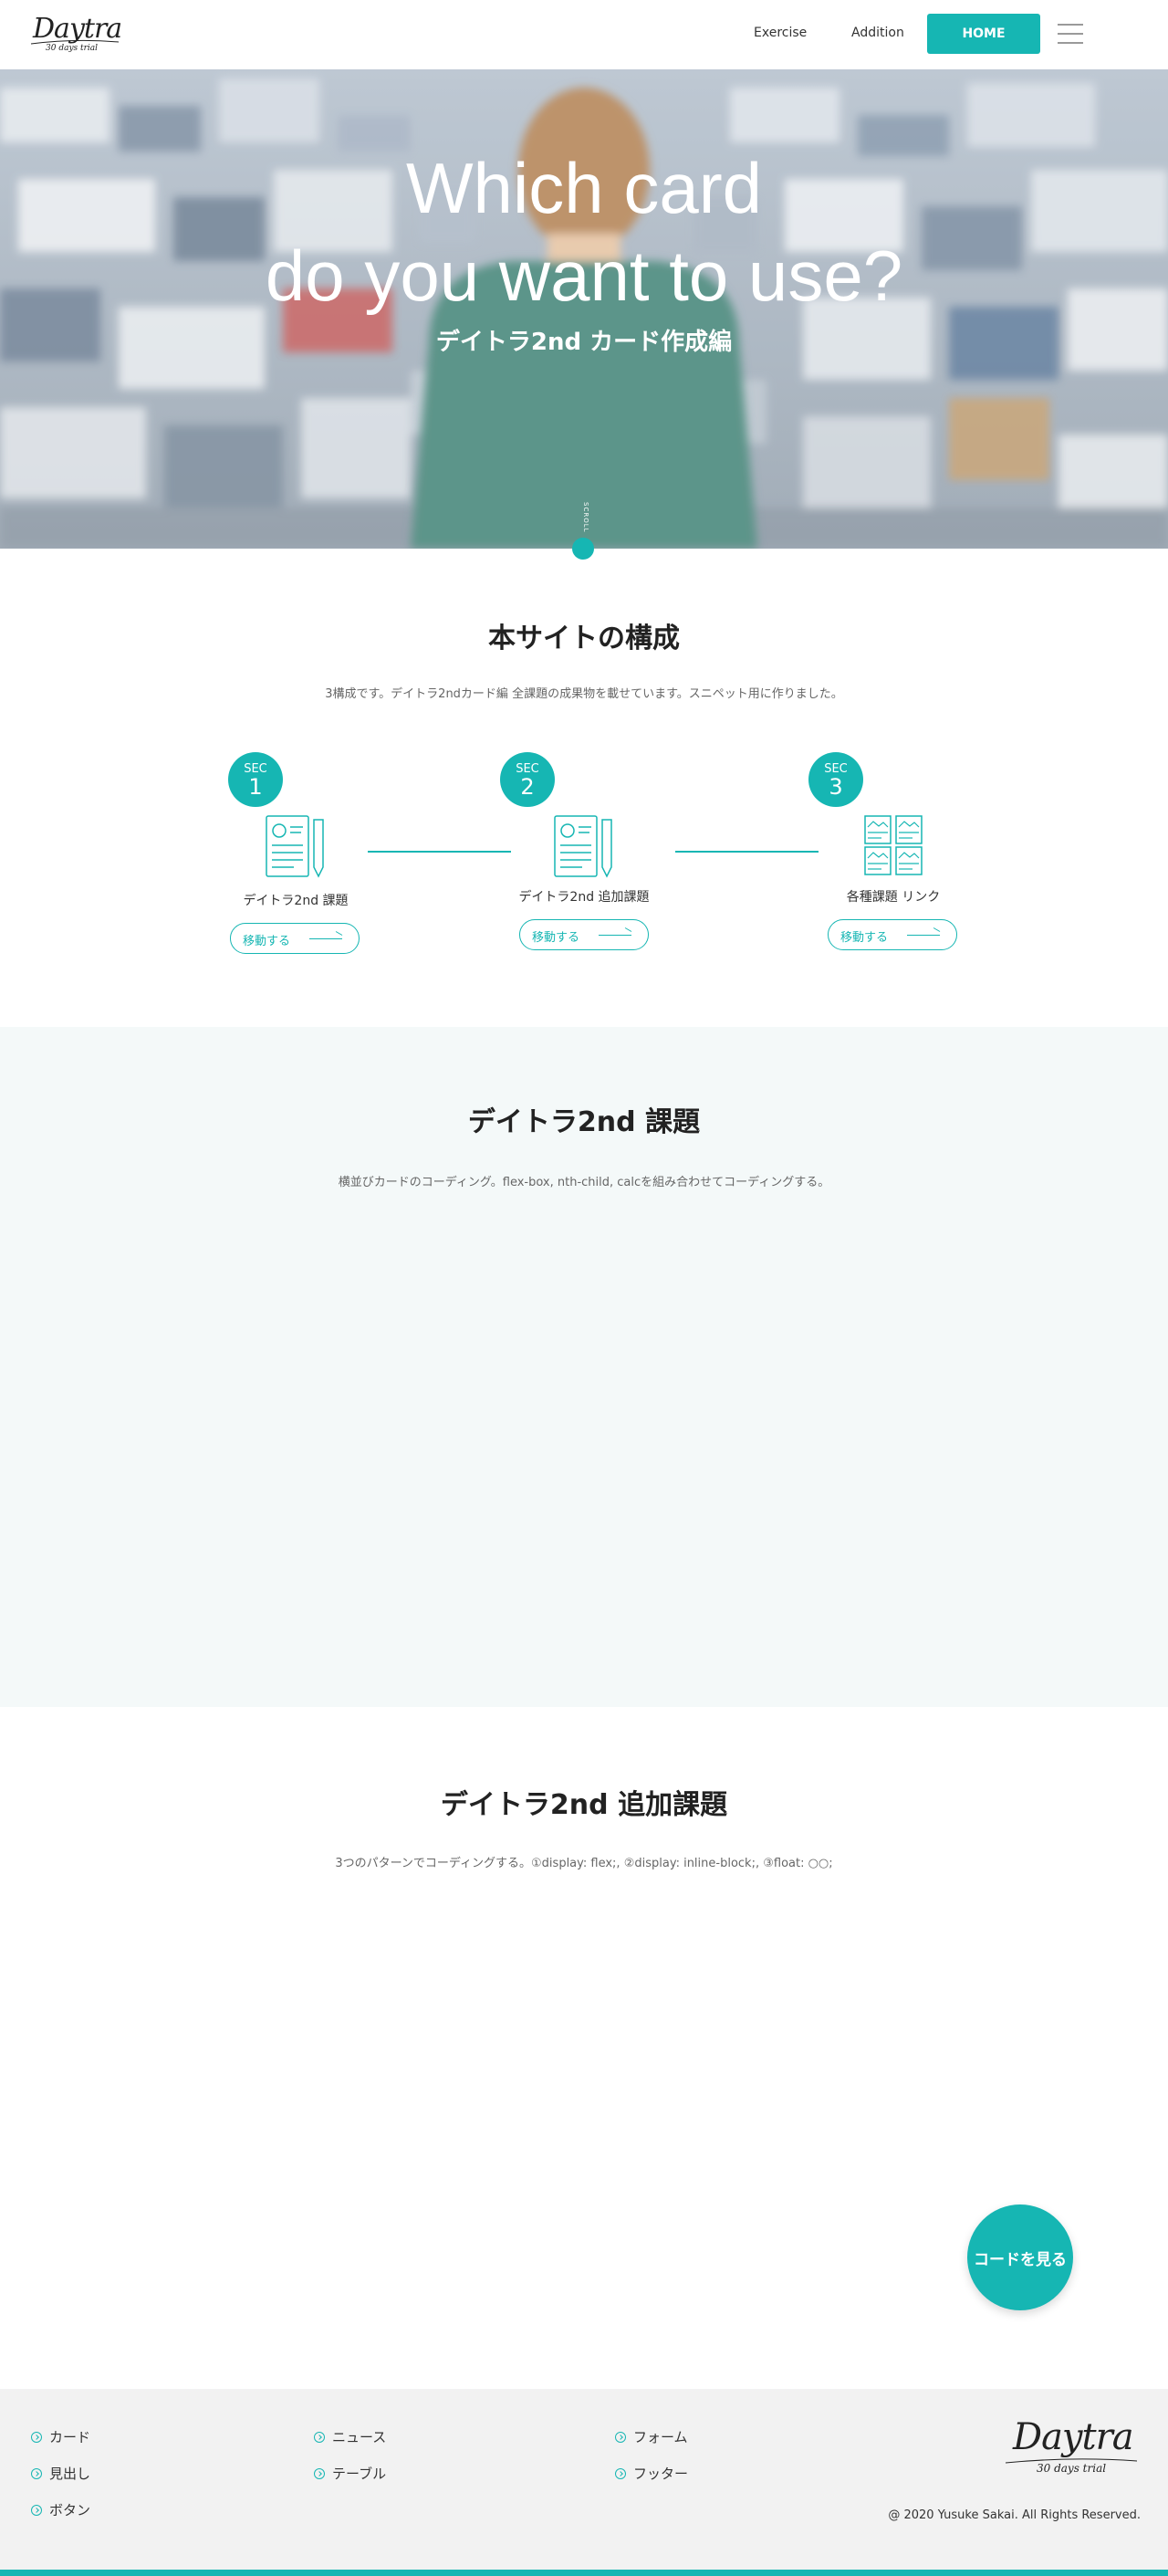 The image size is (1168, 2576). I want to click on step-label-3: 各種課題 リンク, so click(893, 898).